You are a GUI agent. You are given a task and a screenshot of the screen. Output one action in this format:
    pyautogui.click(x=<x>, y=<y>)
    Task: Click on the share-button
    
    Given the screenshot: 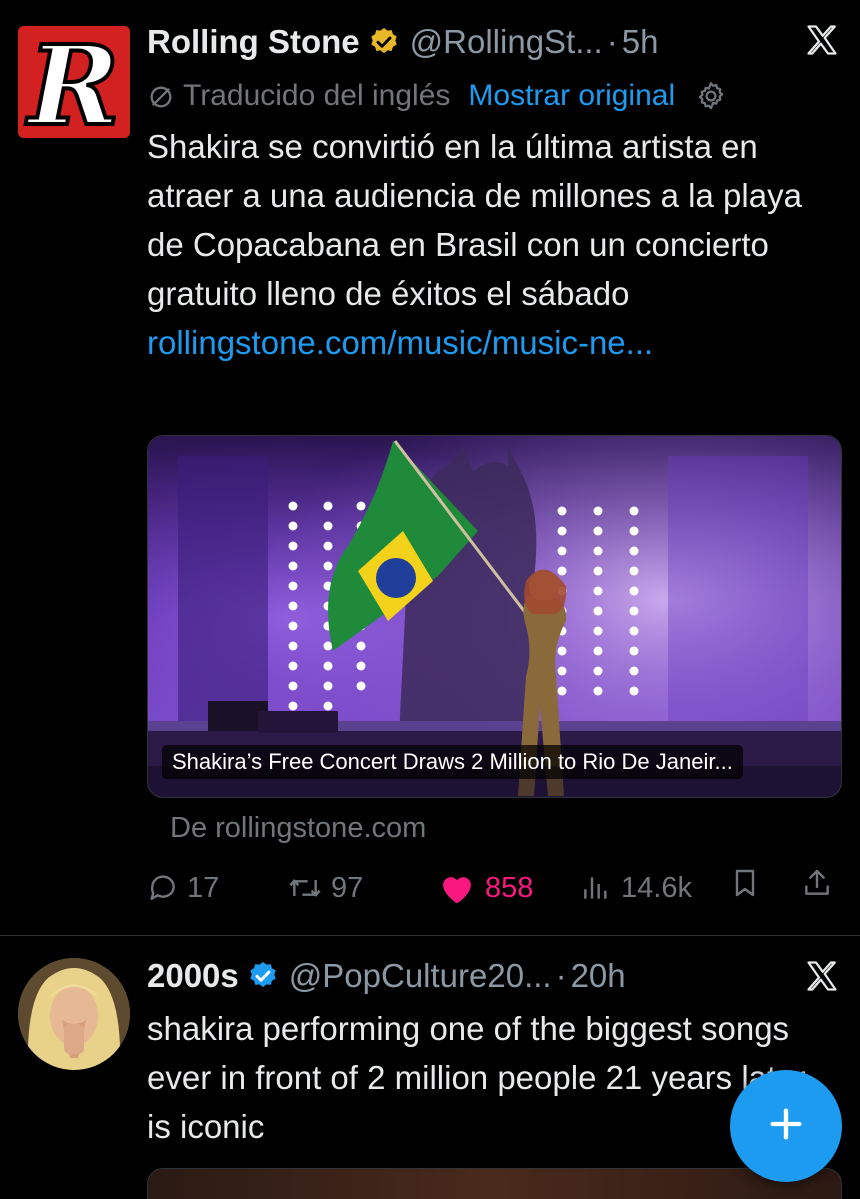 What is the action you would take?
    pyautogui.click(x=817, y=883)
    